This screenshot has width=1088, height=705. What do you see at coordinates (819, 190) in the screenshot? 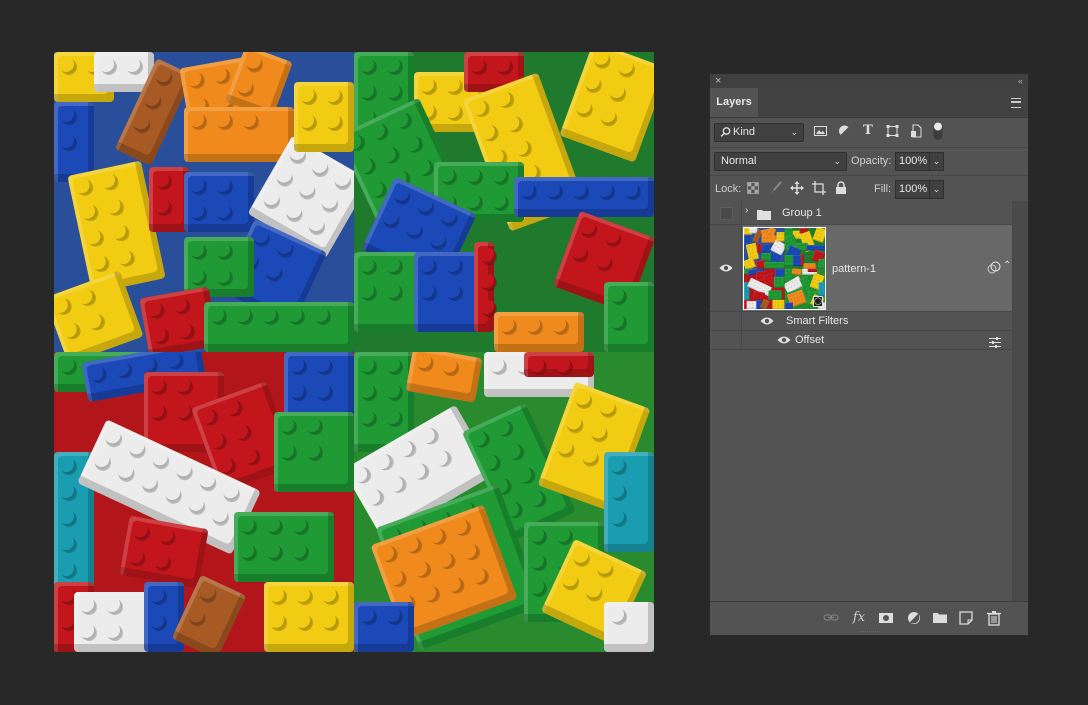
I see `lock-artboard-icon` at bounding box center [819, 190].